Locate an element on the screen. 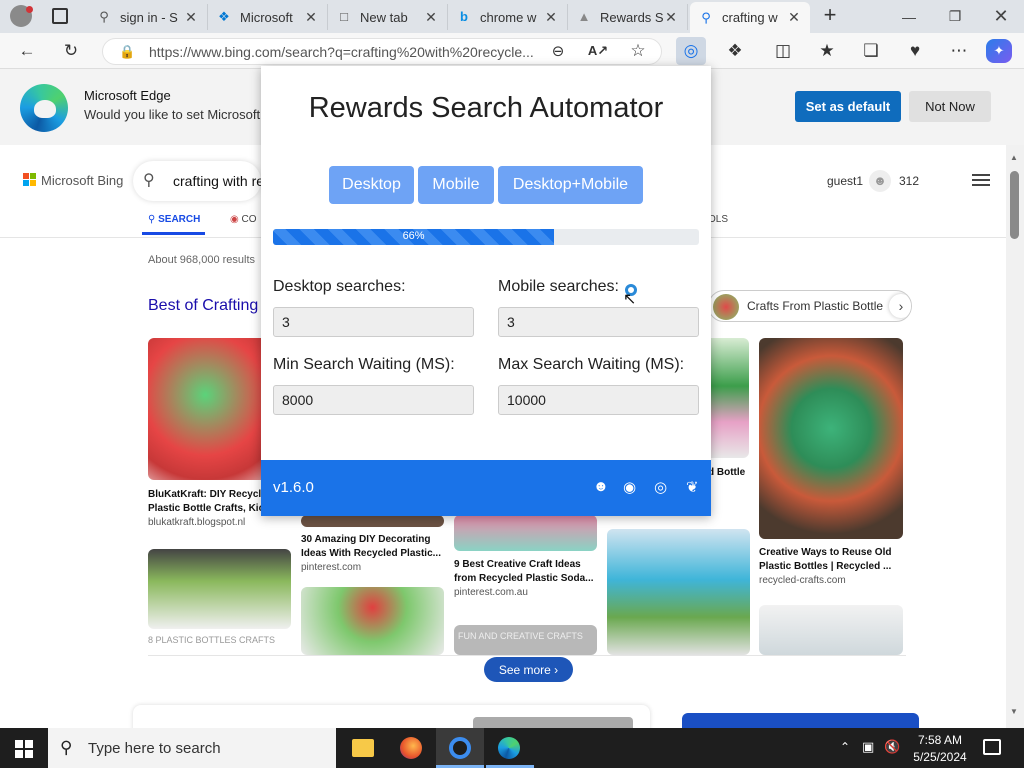  taskbar-search-box: ⚲ Type here to search is located at coordinates (192, 748).